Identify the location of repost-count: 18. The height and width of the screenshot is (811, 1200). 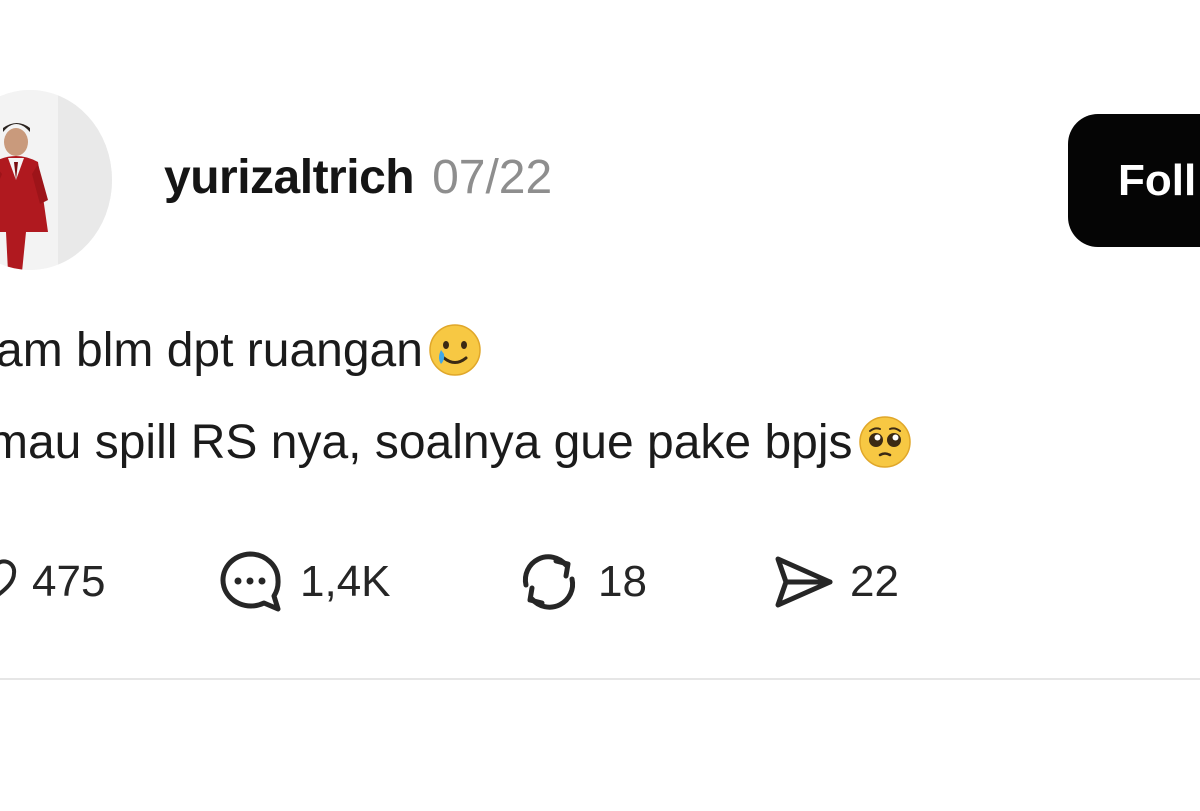
(622, 581).